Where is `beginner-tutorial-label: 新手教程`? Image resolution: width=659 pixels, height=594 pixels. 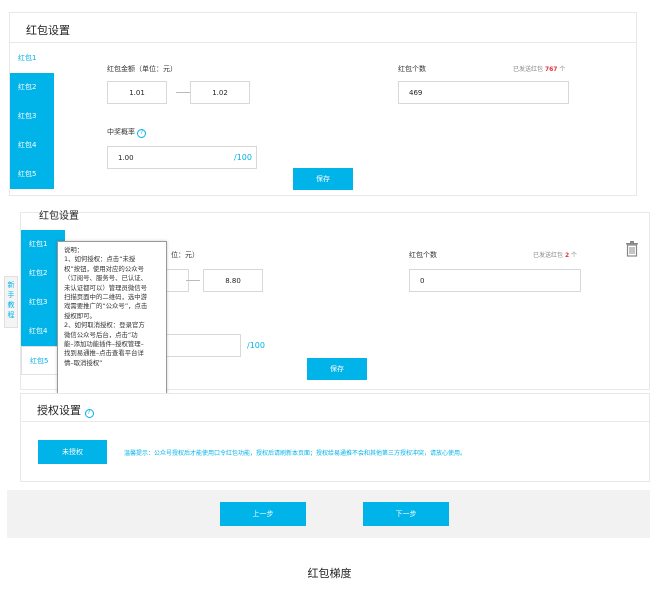 beginner-tutorial-label: 新手教程 is located at coordinates (11, 300).